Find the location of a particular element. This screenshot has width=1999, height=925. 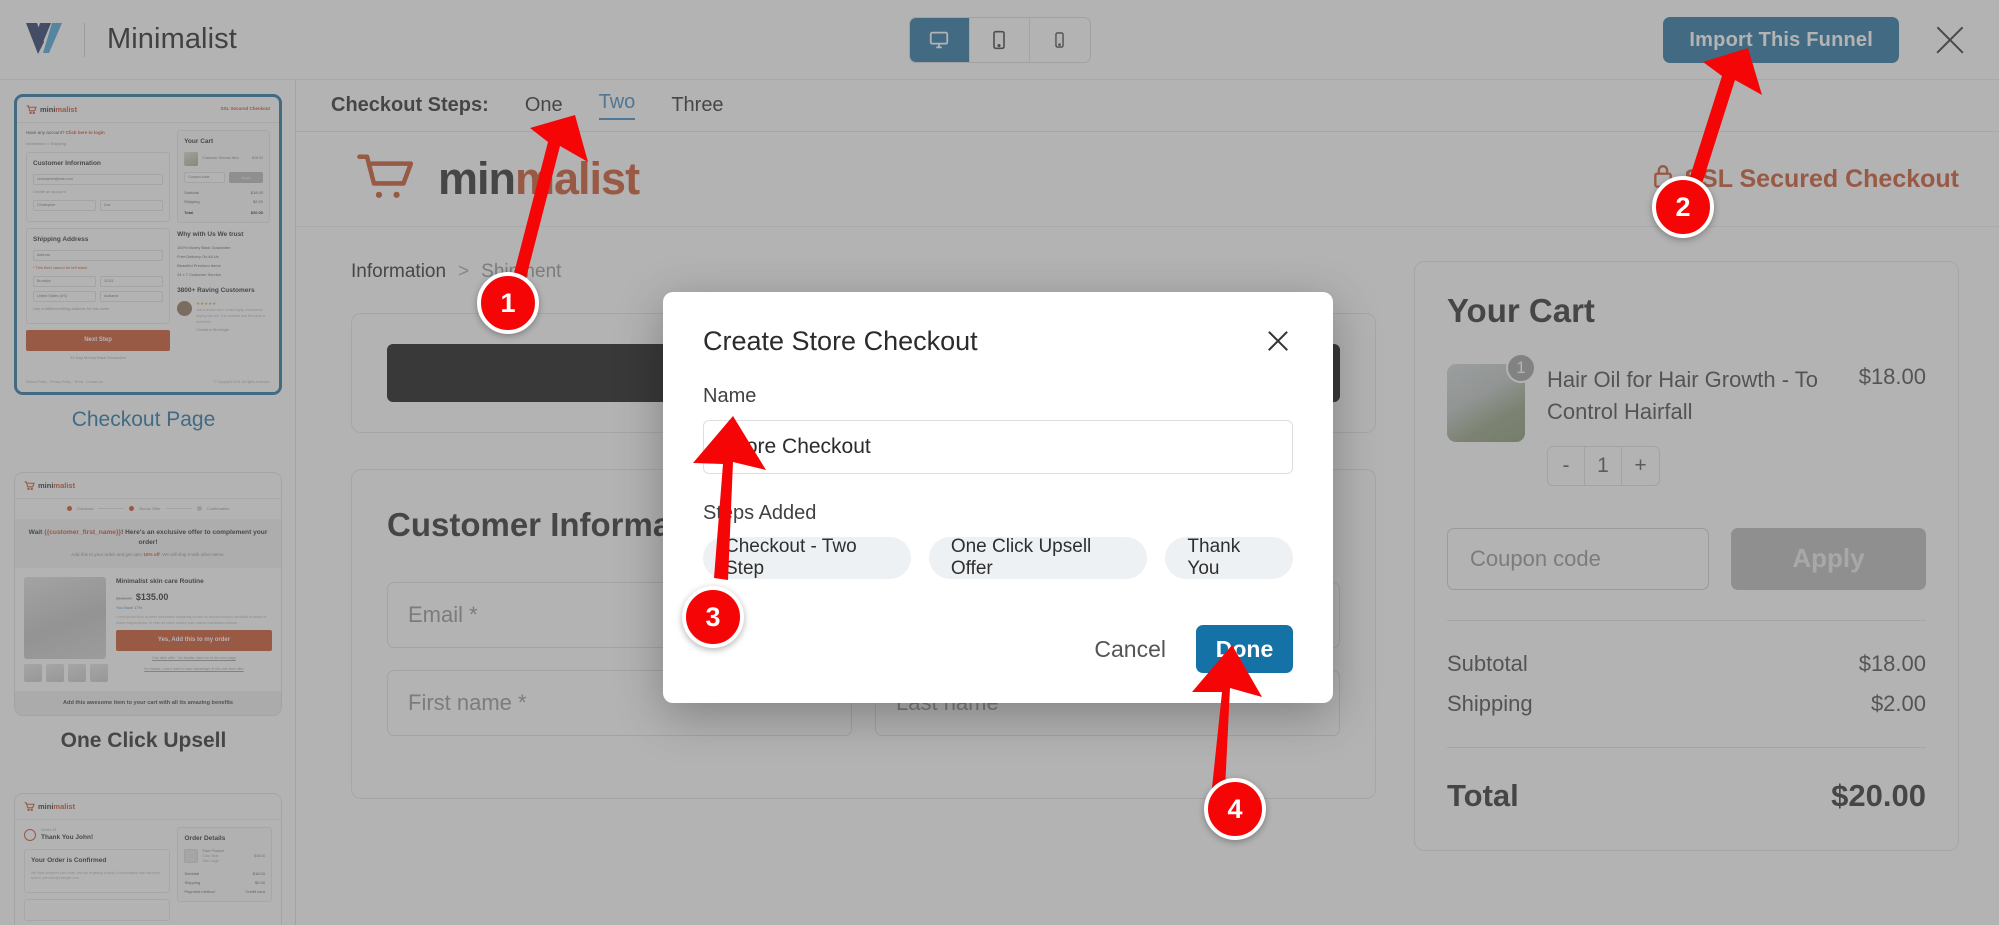

done-button: Done is located at coordinates (1244, 649).